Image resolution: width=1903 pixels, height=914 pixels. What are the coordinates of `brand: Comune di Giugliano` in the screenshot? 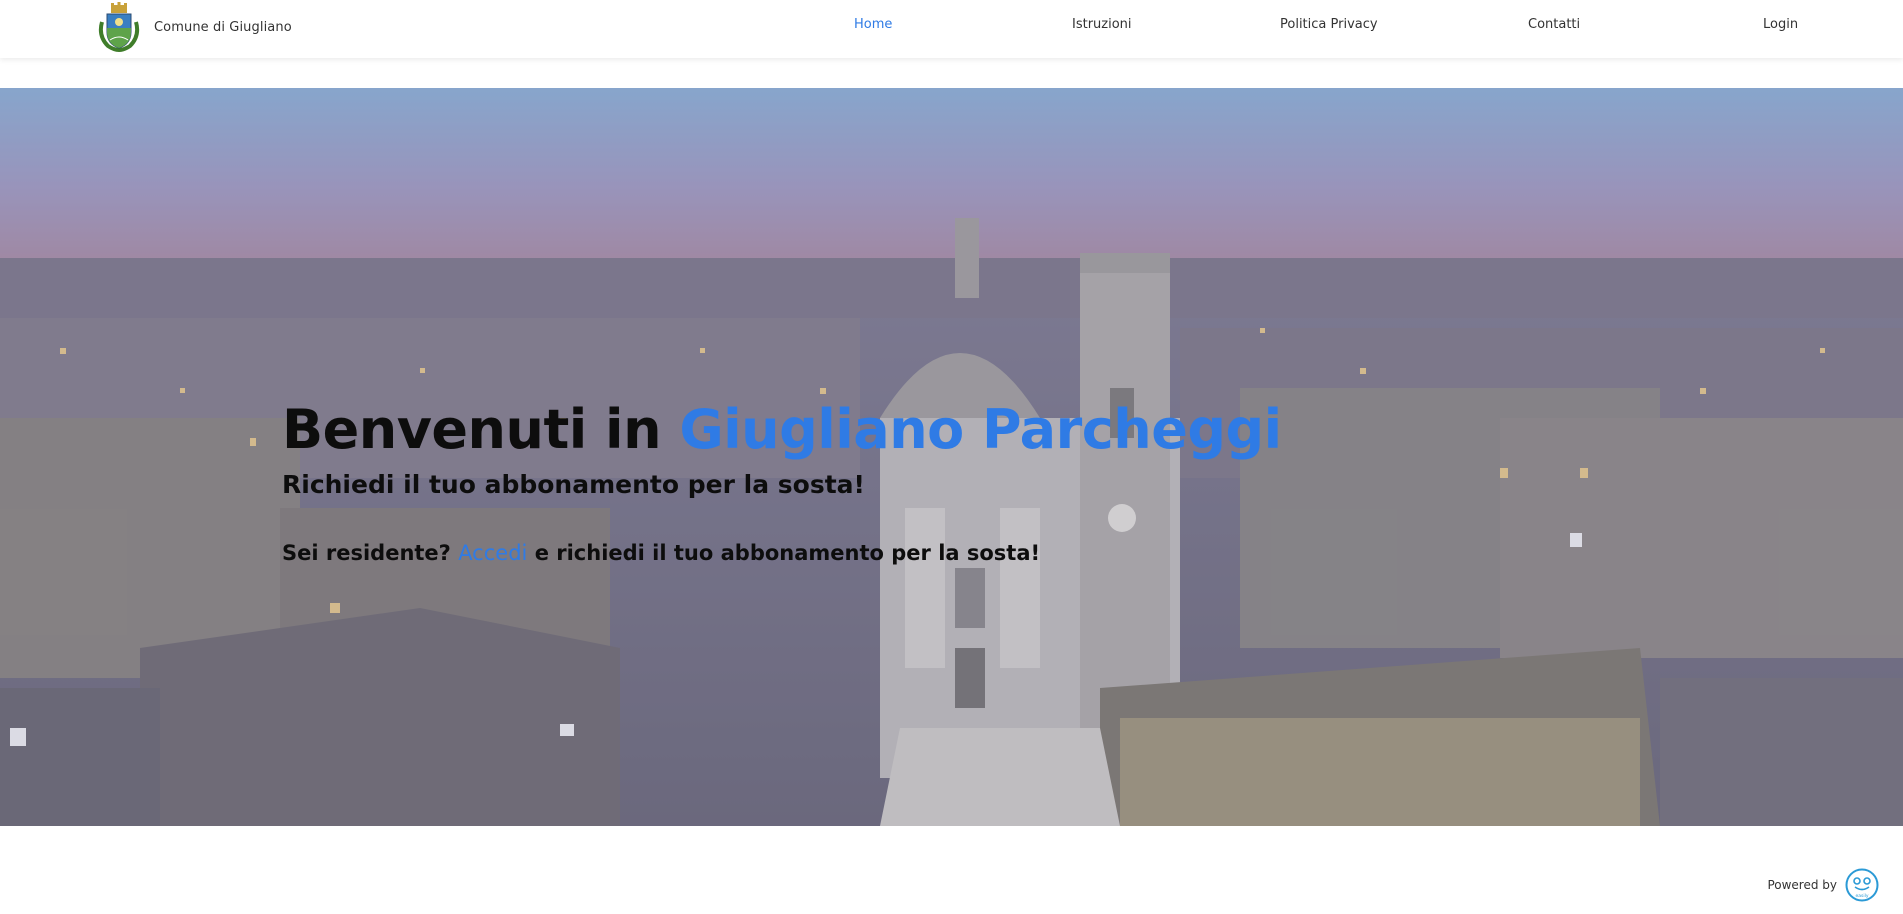 It's located at (194, 27).